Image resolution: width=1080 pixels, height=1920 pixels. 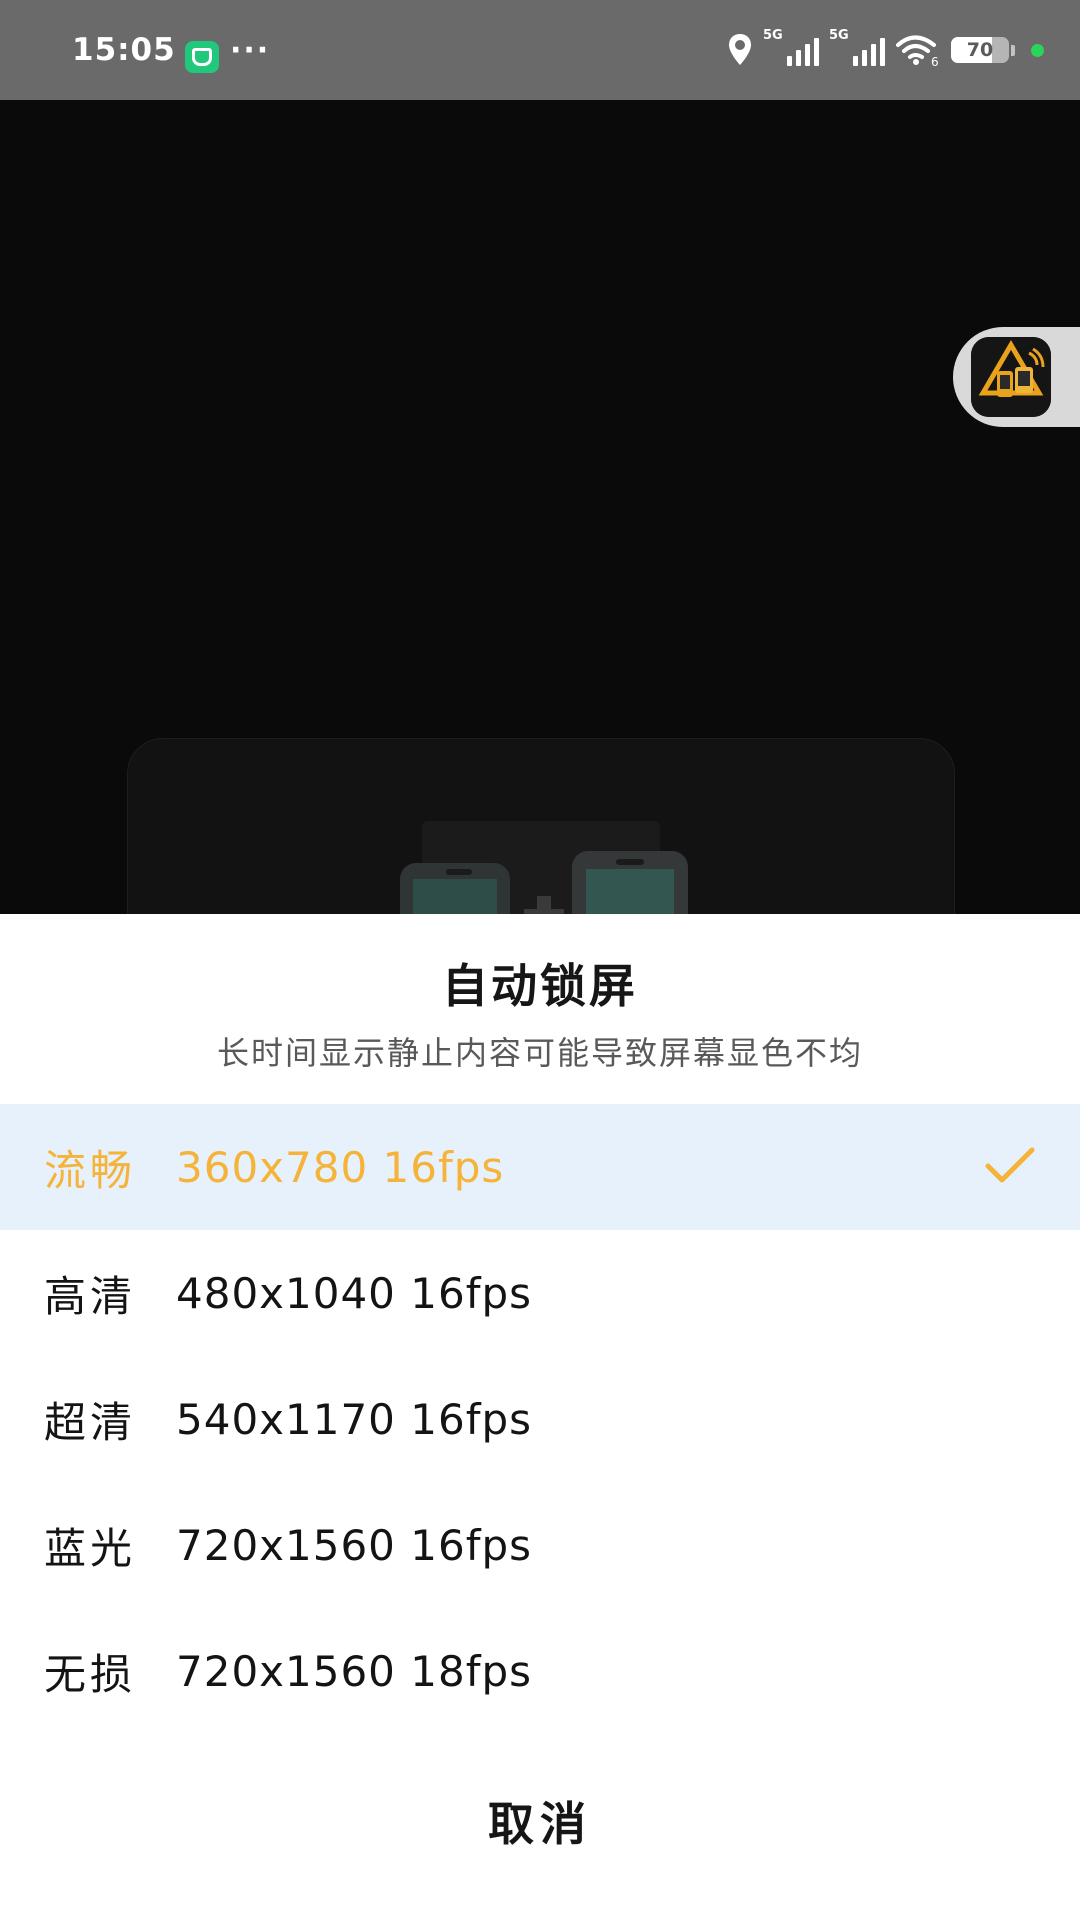 I want to click on option-name: 流畅, so click(x=90, y=1170).